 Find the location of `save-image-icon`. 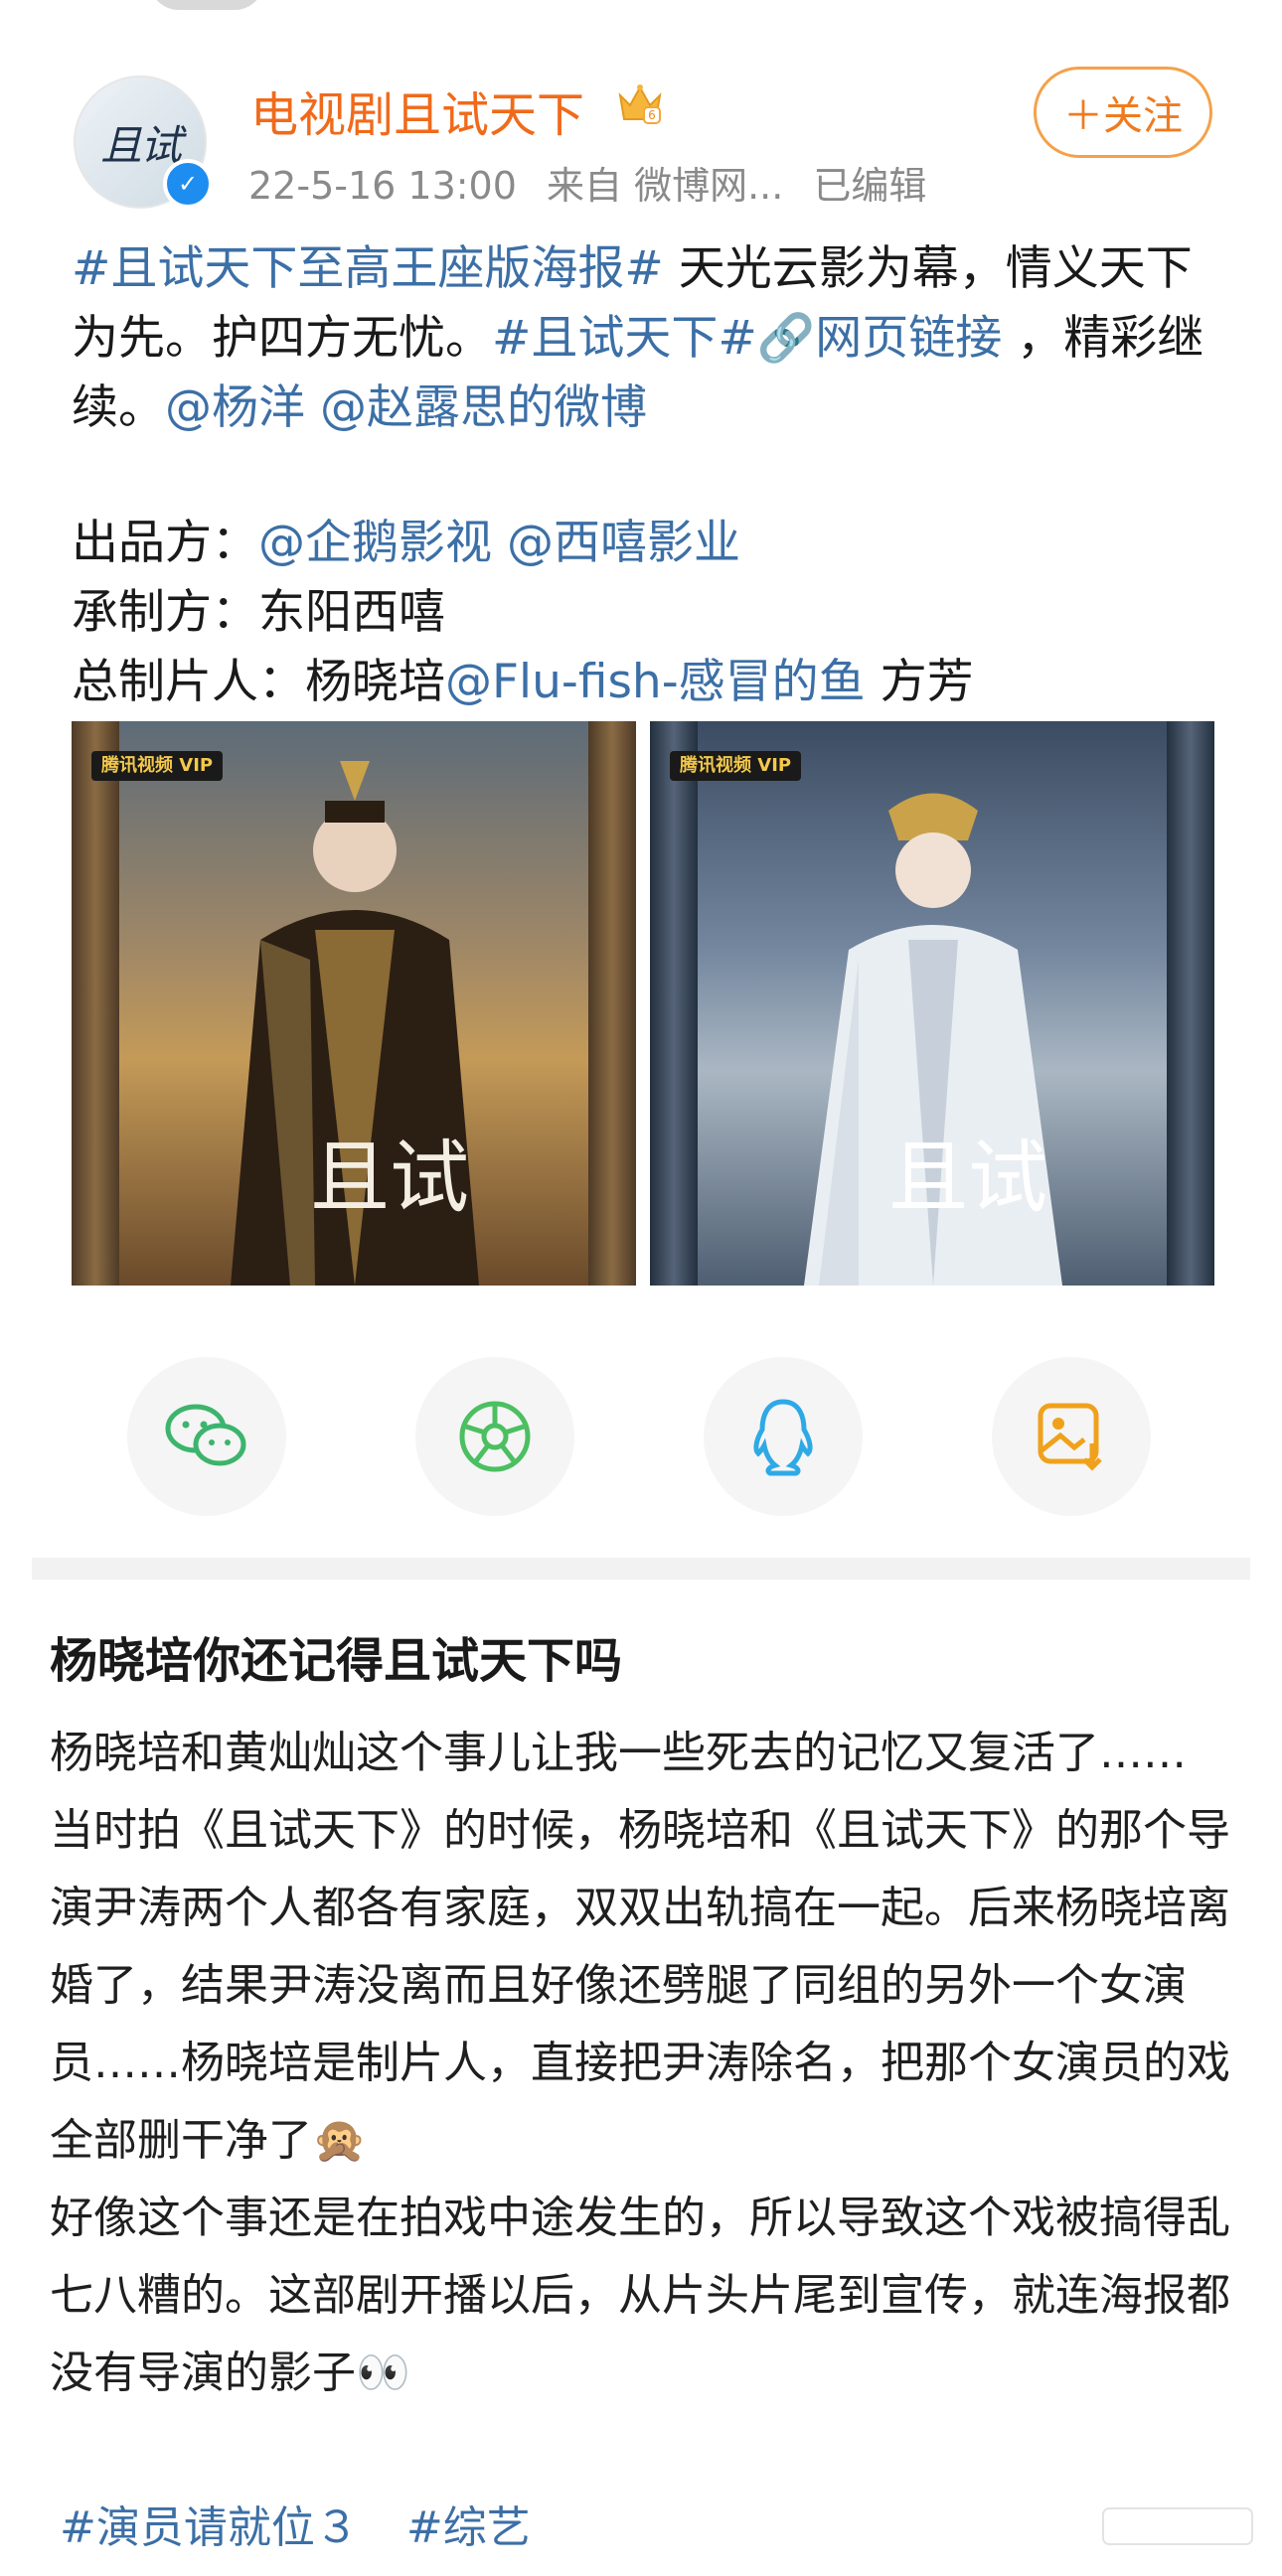

save-image-icon is located at coordinates (1070, 1437).